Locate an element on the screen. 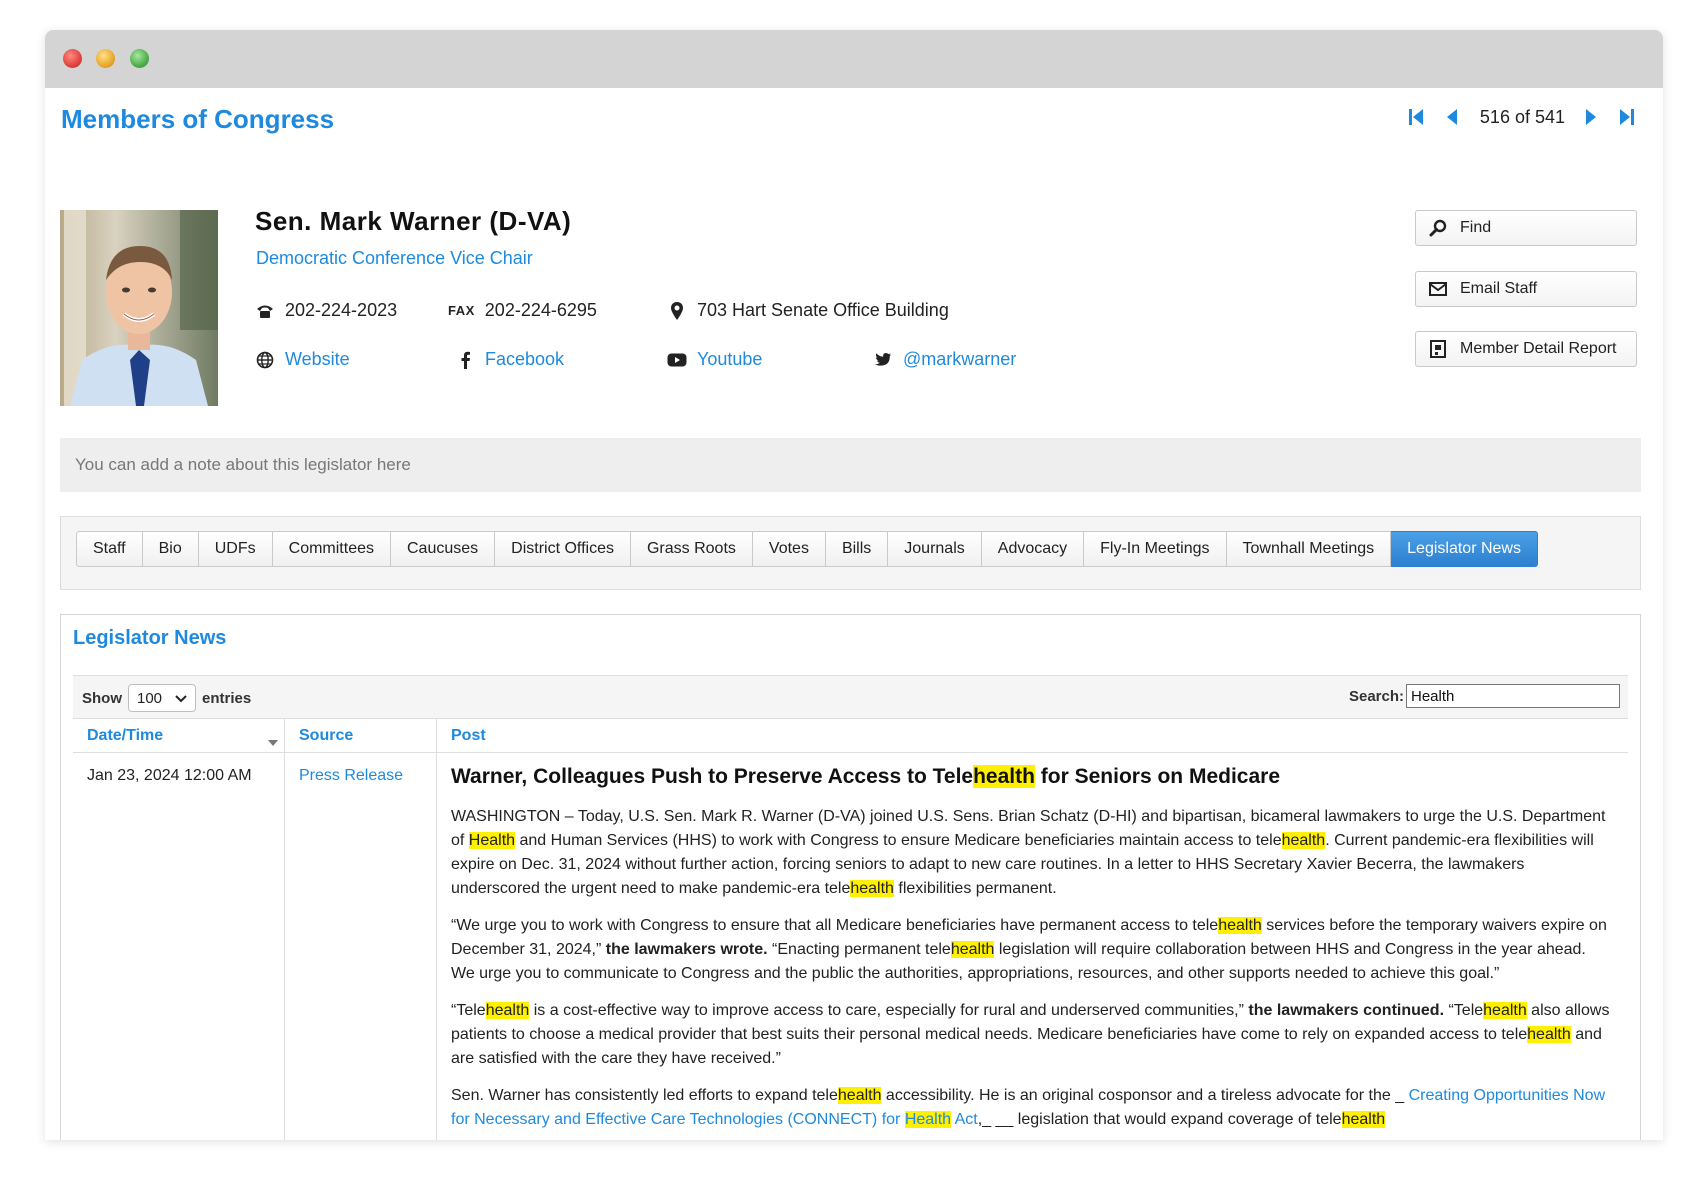 This screenshot has width=1698, height=1200. email-staff-button: Email Staff is located at coordinates (1526, 289).